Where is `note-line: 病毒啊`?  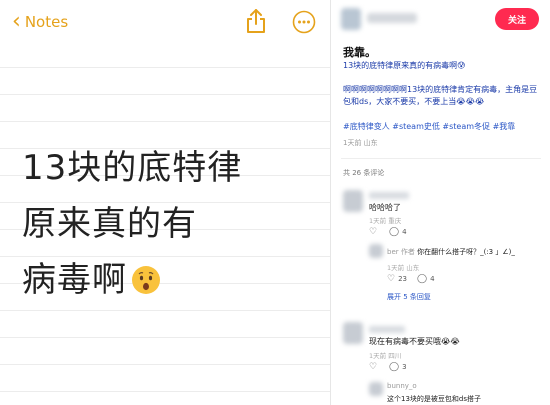
note-line: 病毒啊 is located at coordinates (172, 280).